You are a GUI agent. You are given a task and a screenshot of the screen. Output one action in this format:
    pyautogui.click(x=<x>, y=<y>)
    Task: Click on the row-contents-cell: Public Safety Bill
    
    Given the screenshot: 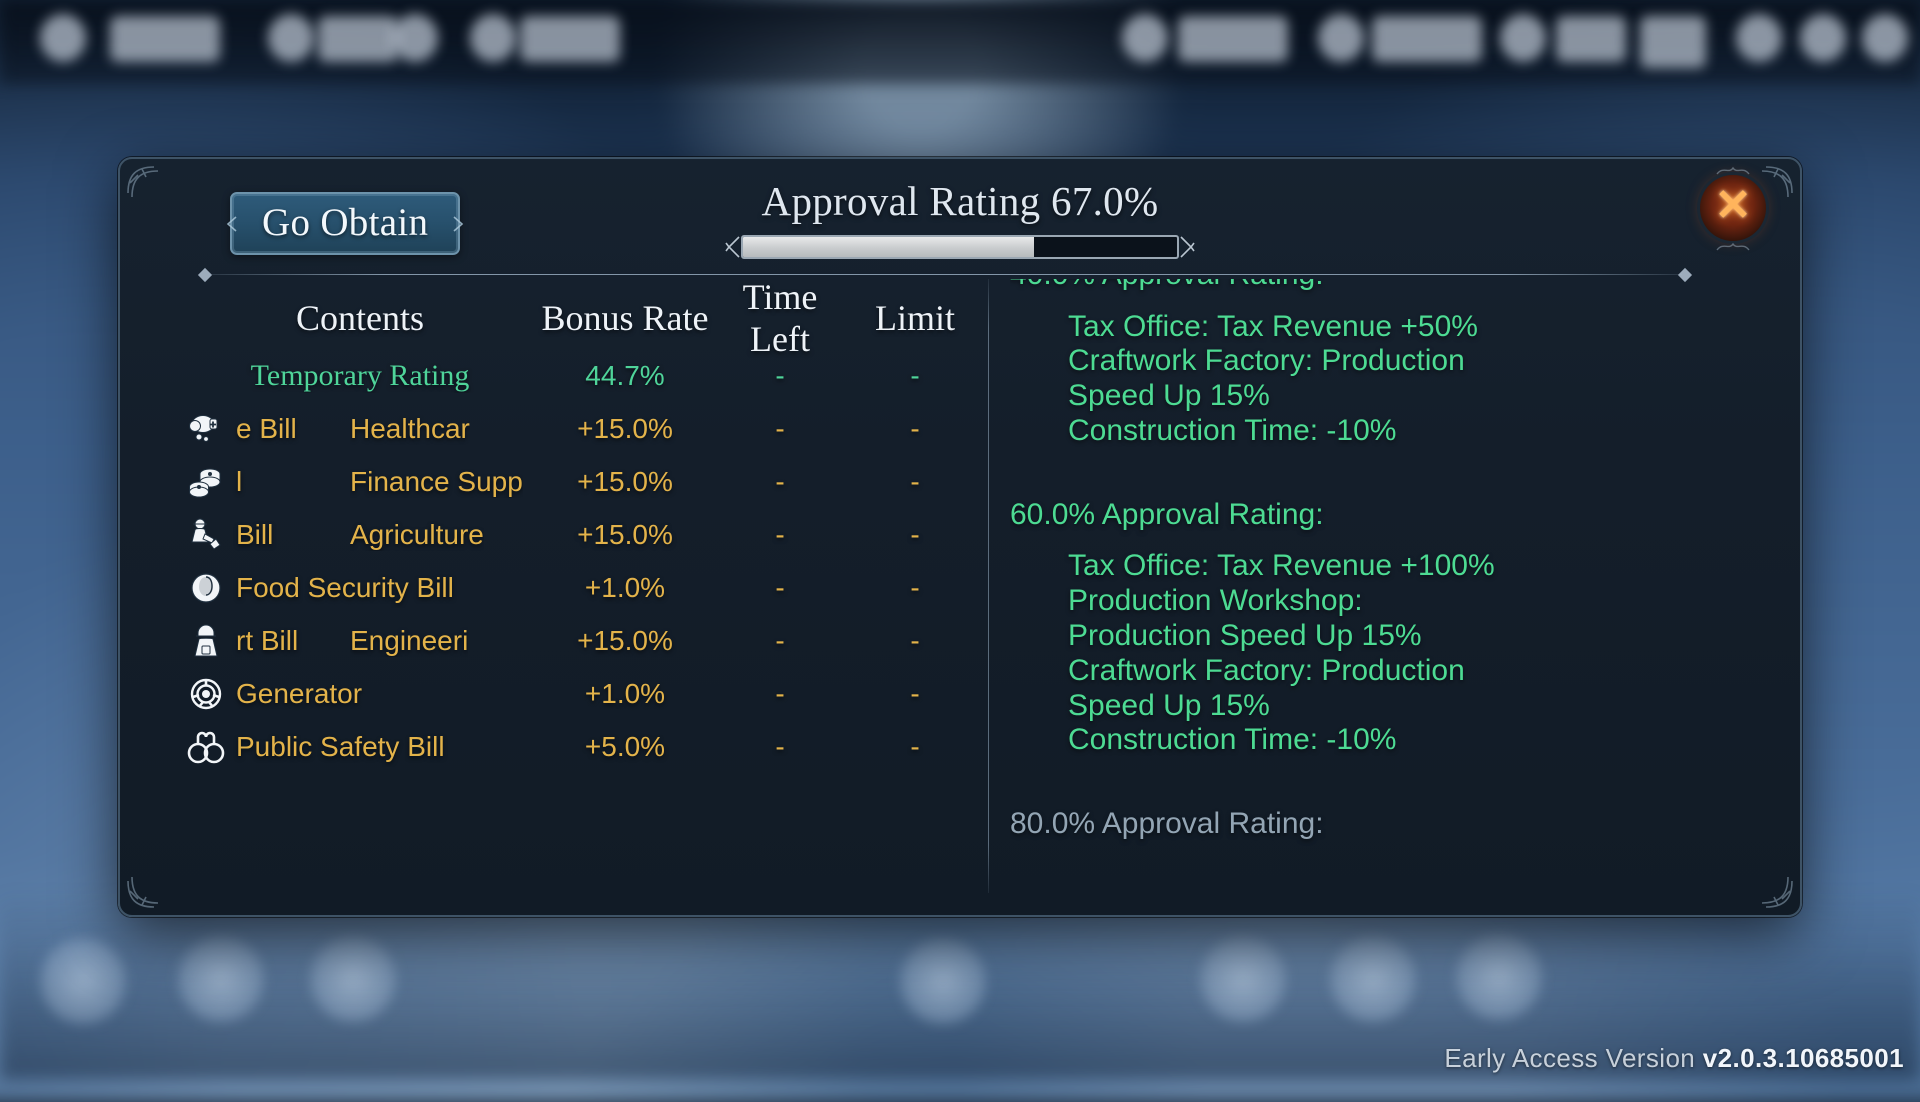 What is the action you would take?
    pyautogui.click(x=360, y=747)
    